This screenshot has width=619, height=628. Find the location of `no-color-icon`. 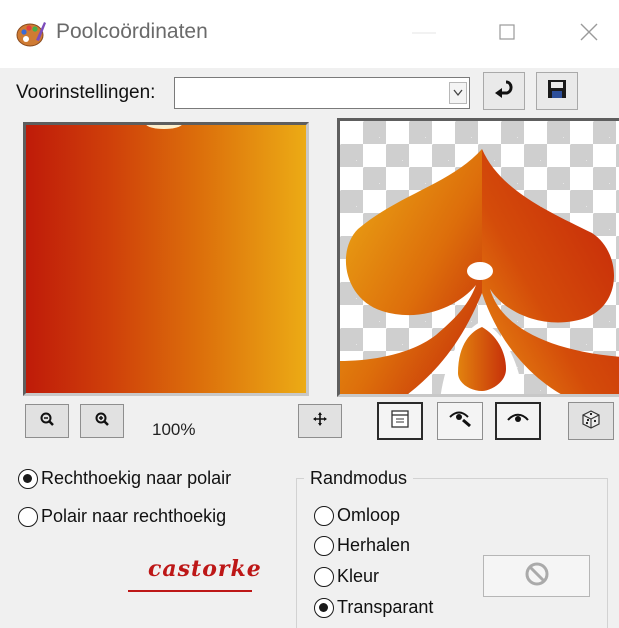

no-color-icon is located at coordinates (537, 576).